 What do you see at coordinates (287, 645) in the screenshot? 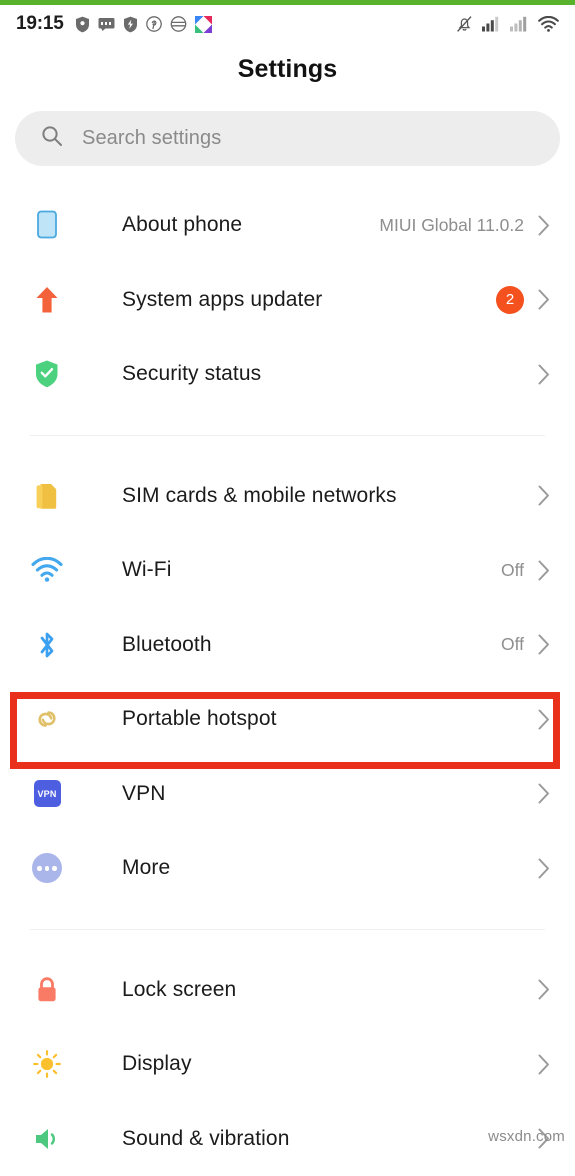
I see `settings-row-bluetooth: Bluetooth Off` at bounding box center [287, 645].